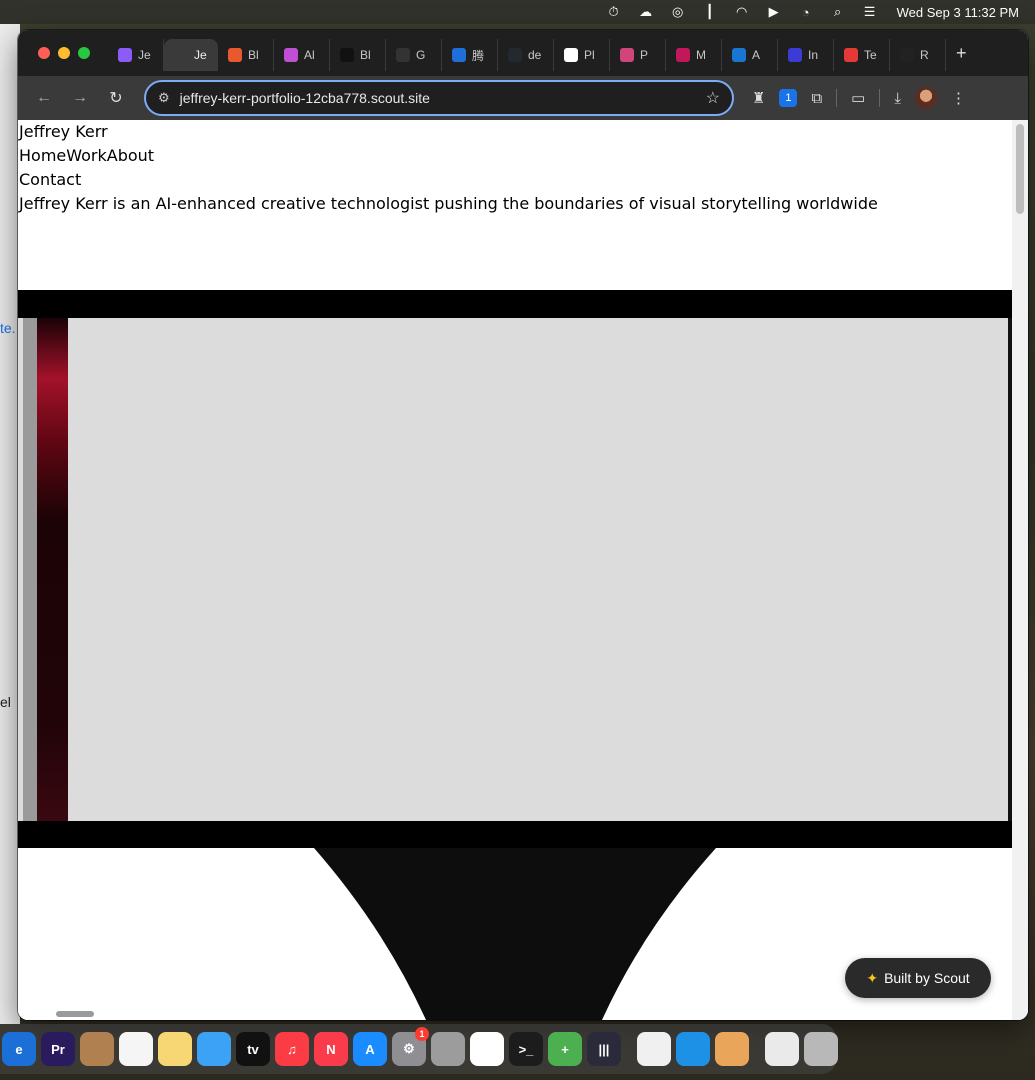 The image size is (1035, 1080). I want to click on browser-tab: In, so click(806, 55).